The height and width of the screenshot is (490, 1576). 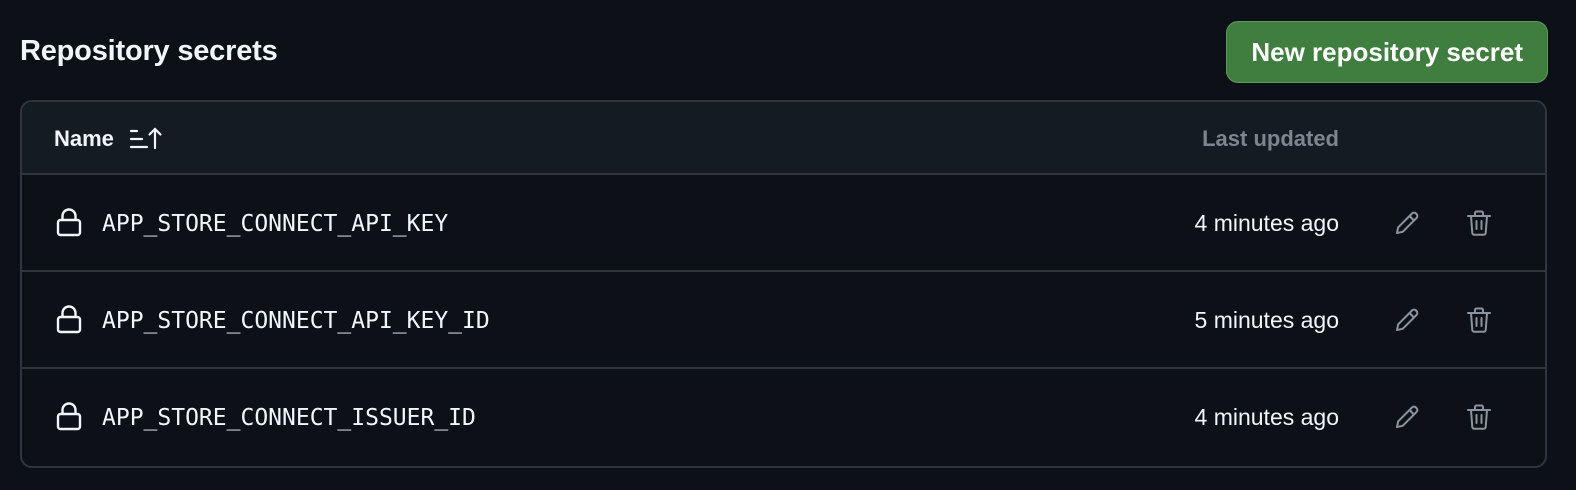 I want to click on column-header-name-label: Name, so click(x=84, y=138).